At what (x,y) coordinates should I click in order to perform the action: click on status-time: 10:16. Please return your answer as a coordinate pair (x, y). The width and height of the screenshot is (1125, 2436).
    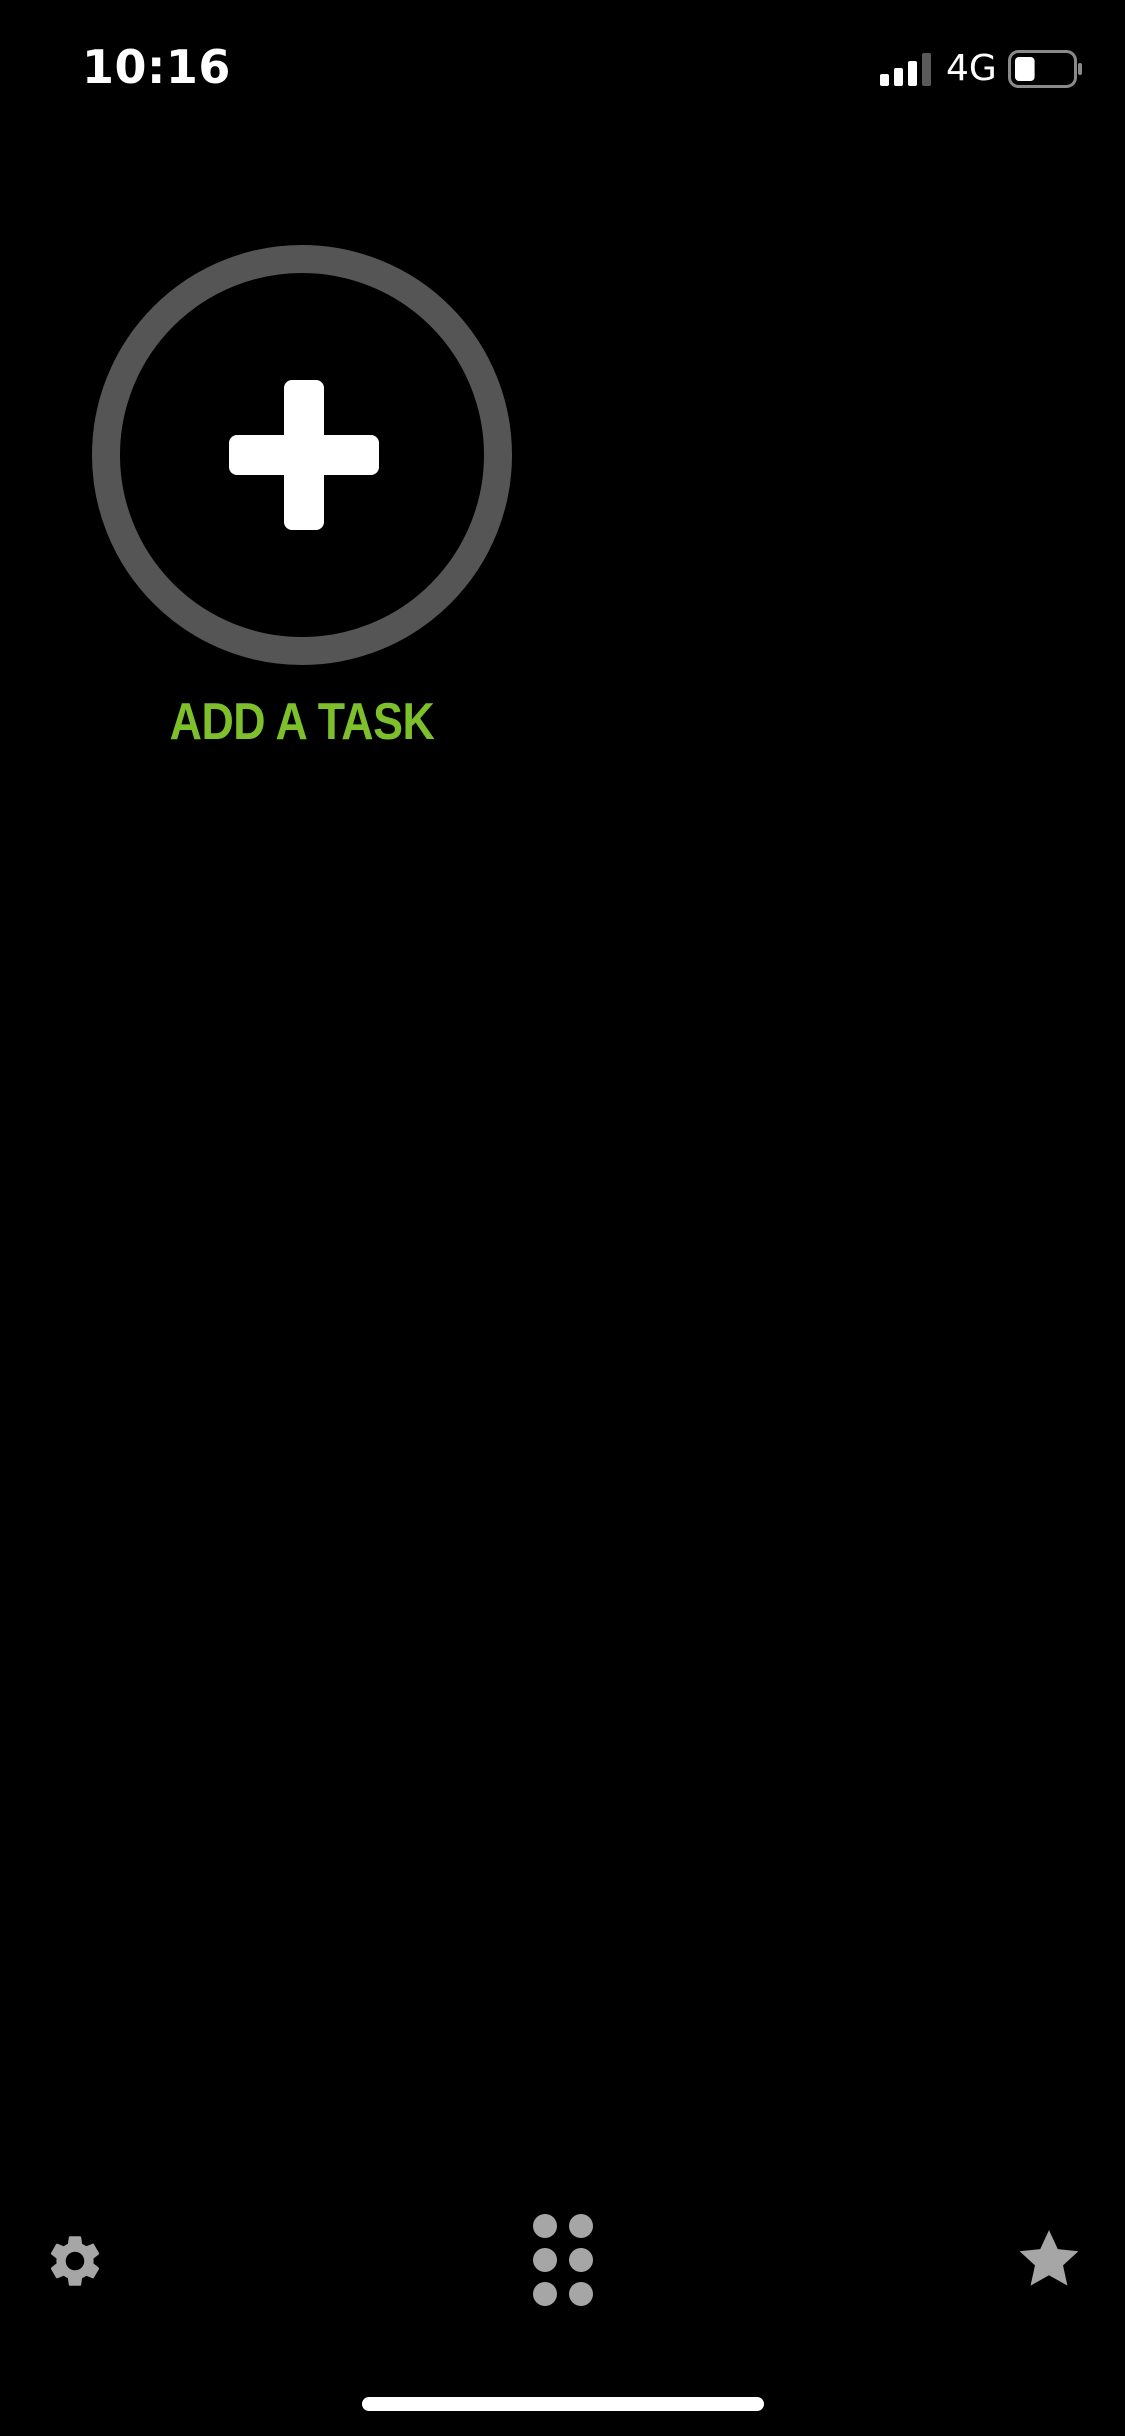
    Looking at the image, I should click on (156, 67).